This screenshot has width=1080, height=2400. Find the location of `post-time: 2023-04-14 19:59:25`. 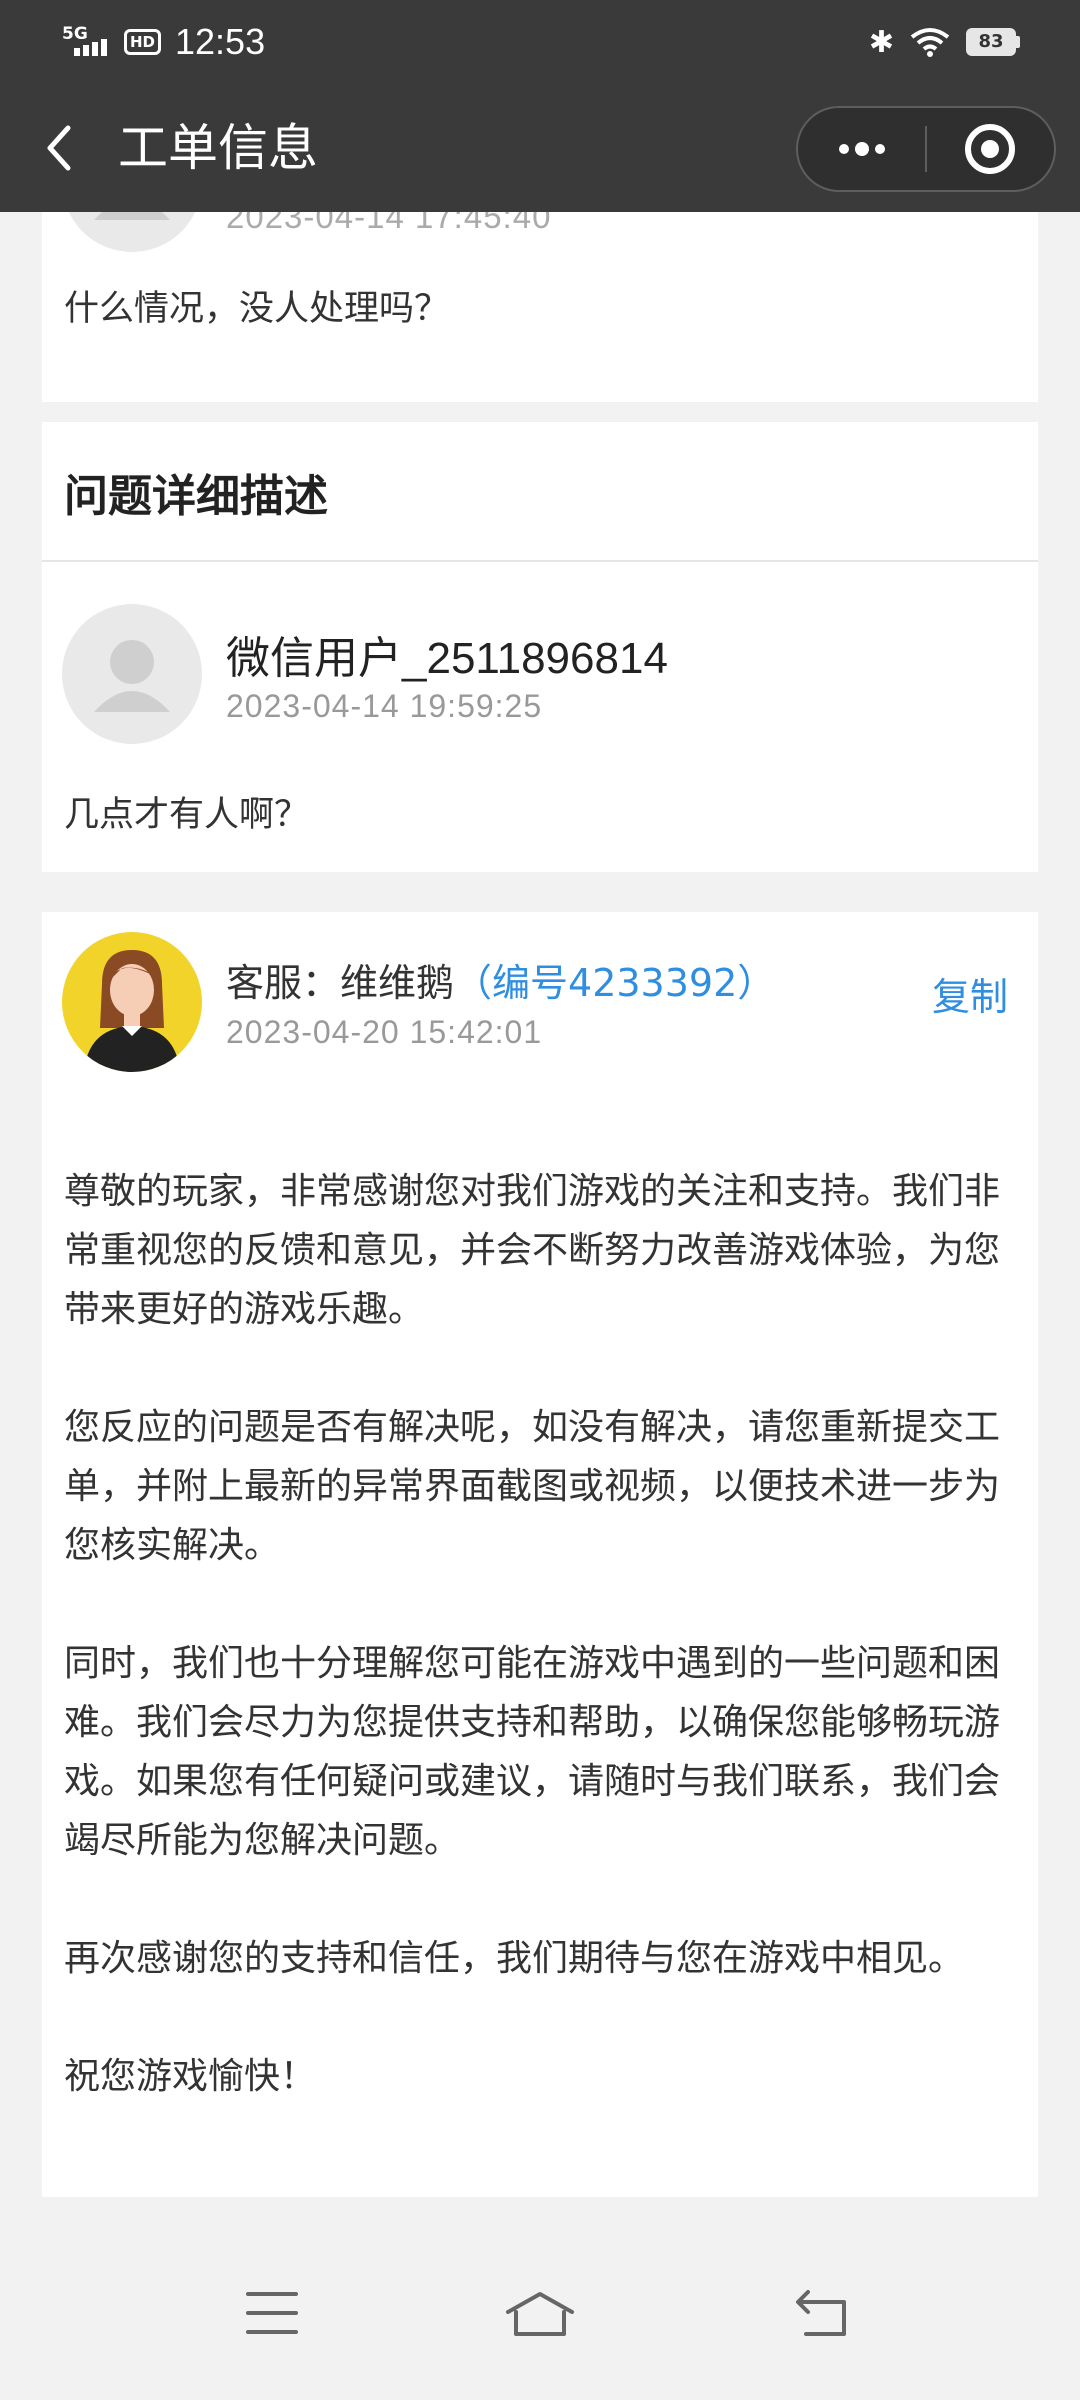

post-time: 2023-04-14 19:59:25 is located at coordinates (384, 706).